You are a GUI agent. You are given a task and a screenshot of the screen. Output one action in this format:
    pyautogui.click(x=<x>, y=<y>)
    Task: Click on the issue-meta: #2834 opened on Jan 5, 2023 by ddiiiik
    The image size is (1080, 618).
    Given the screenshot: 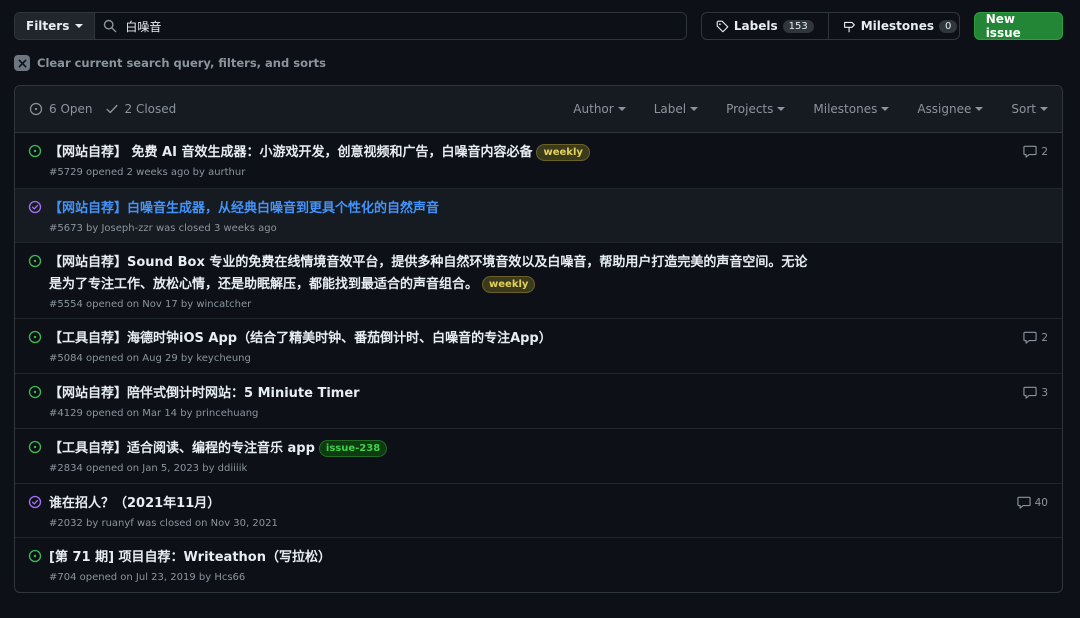 What is the action you would take?
    pyautogui.click(x=148, y=468)
    